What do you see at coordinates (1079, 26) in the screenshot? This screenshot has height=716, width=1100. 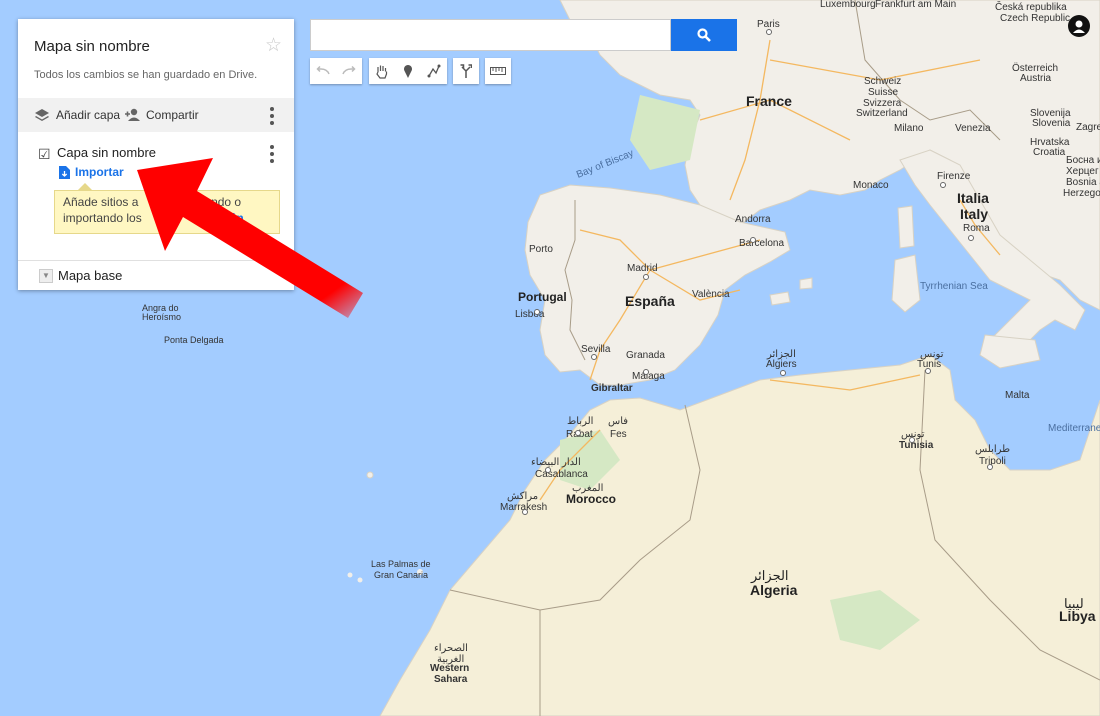 I see `account-avatar` at bounding box center [1079, 26].